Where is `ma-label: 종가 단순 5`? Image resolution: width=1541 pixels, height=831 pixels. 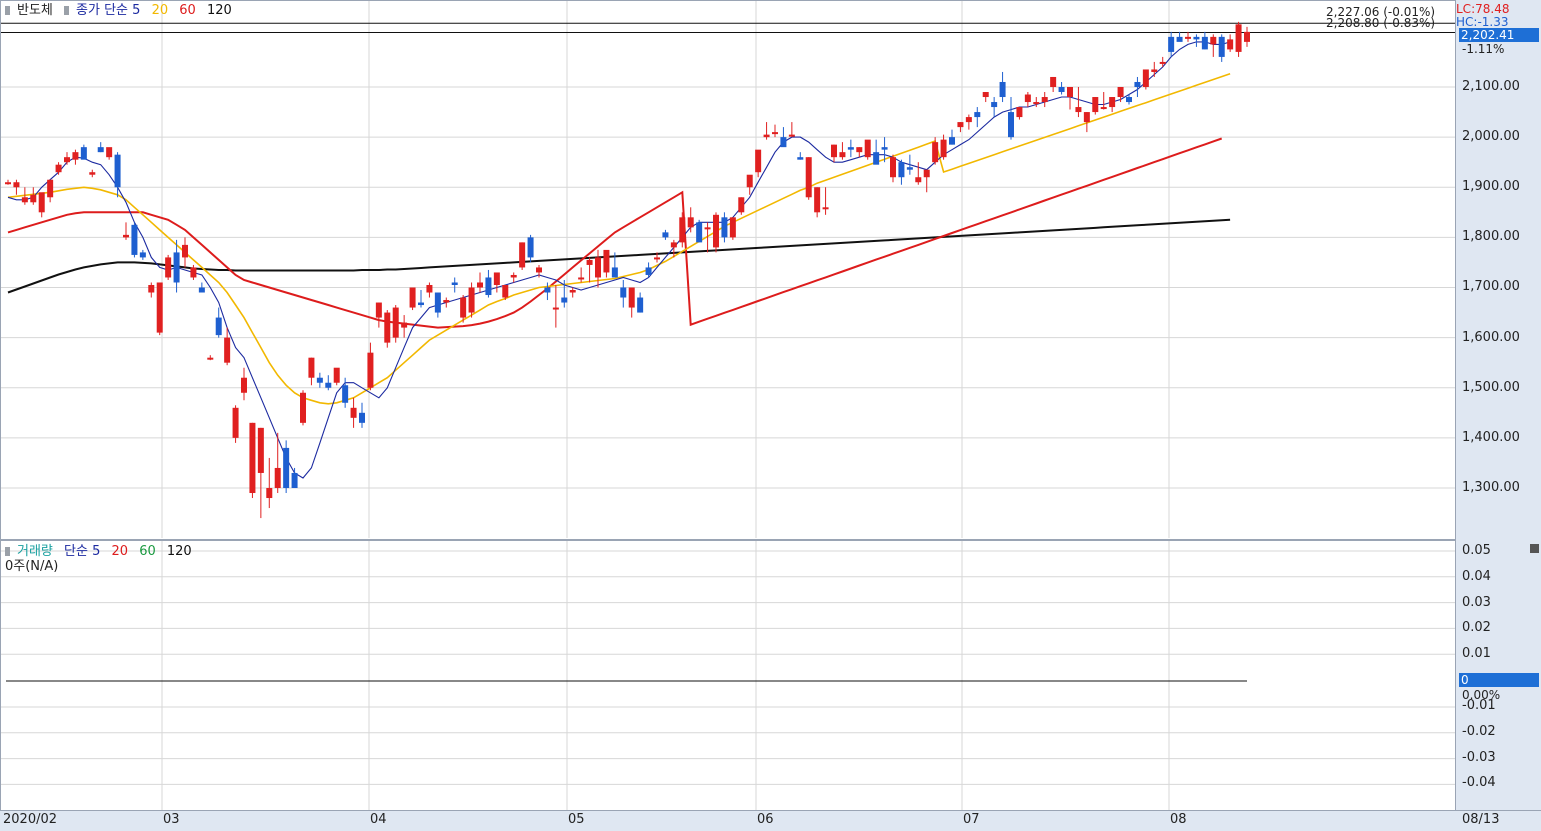 ma-label: 종가 단순 5 is located at coordinates (108, 10).